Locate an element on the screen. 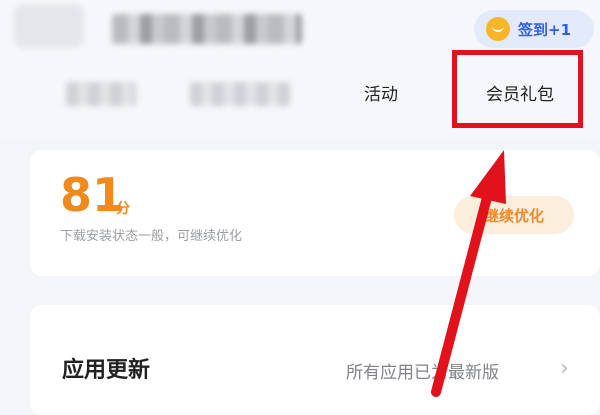 This screenshot has width=600, height=415. coin-icon is located at coordinates (498, 29).